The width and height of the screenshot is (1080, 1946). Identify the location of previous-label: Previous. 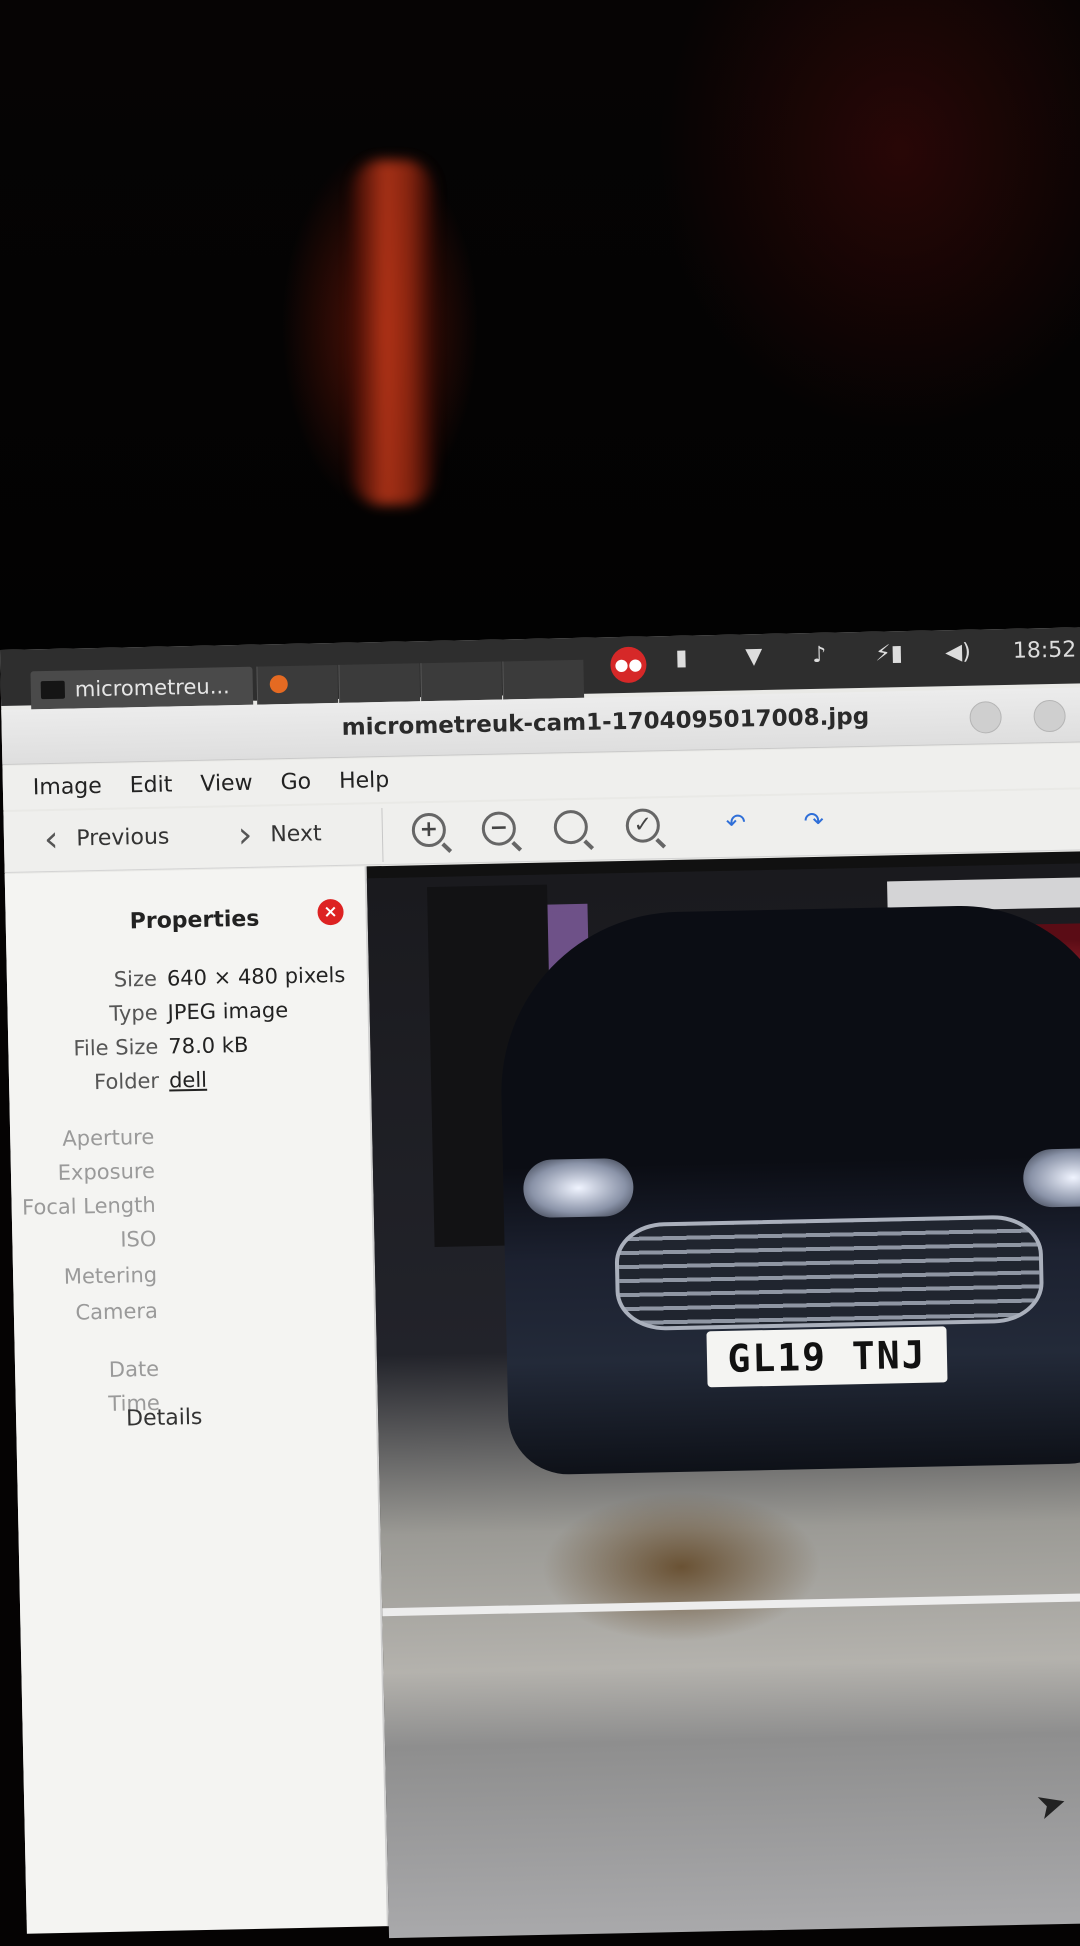
(123, 838).